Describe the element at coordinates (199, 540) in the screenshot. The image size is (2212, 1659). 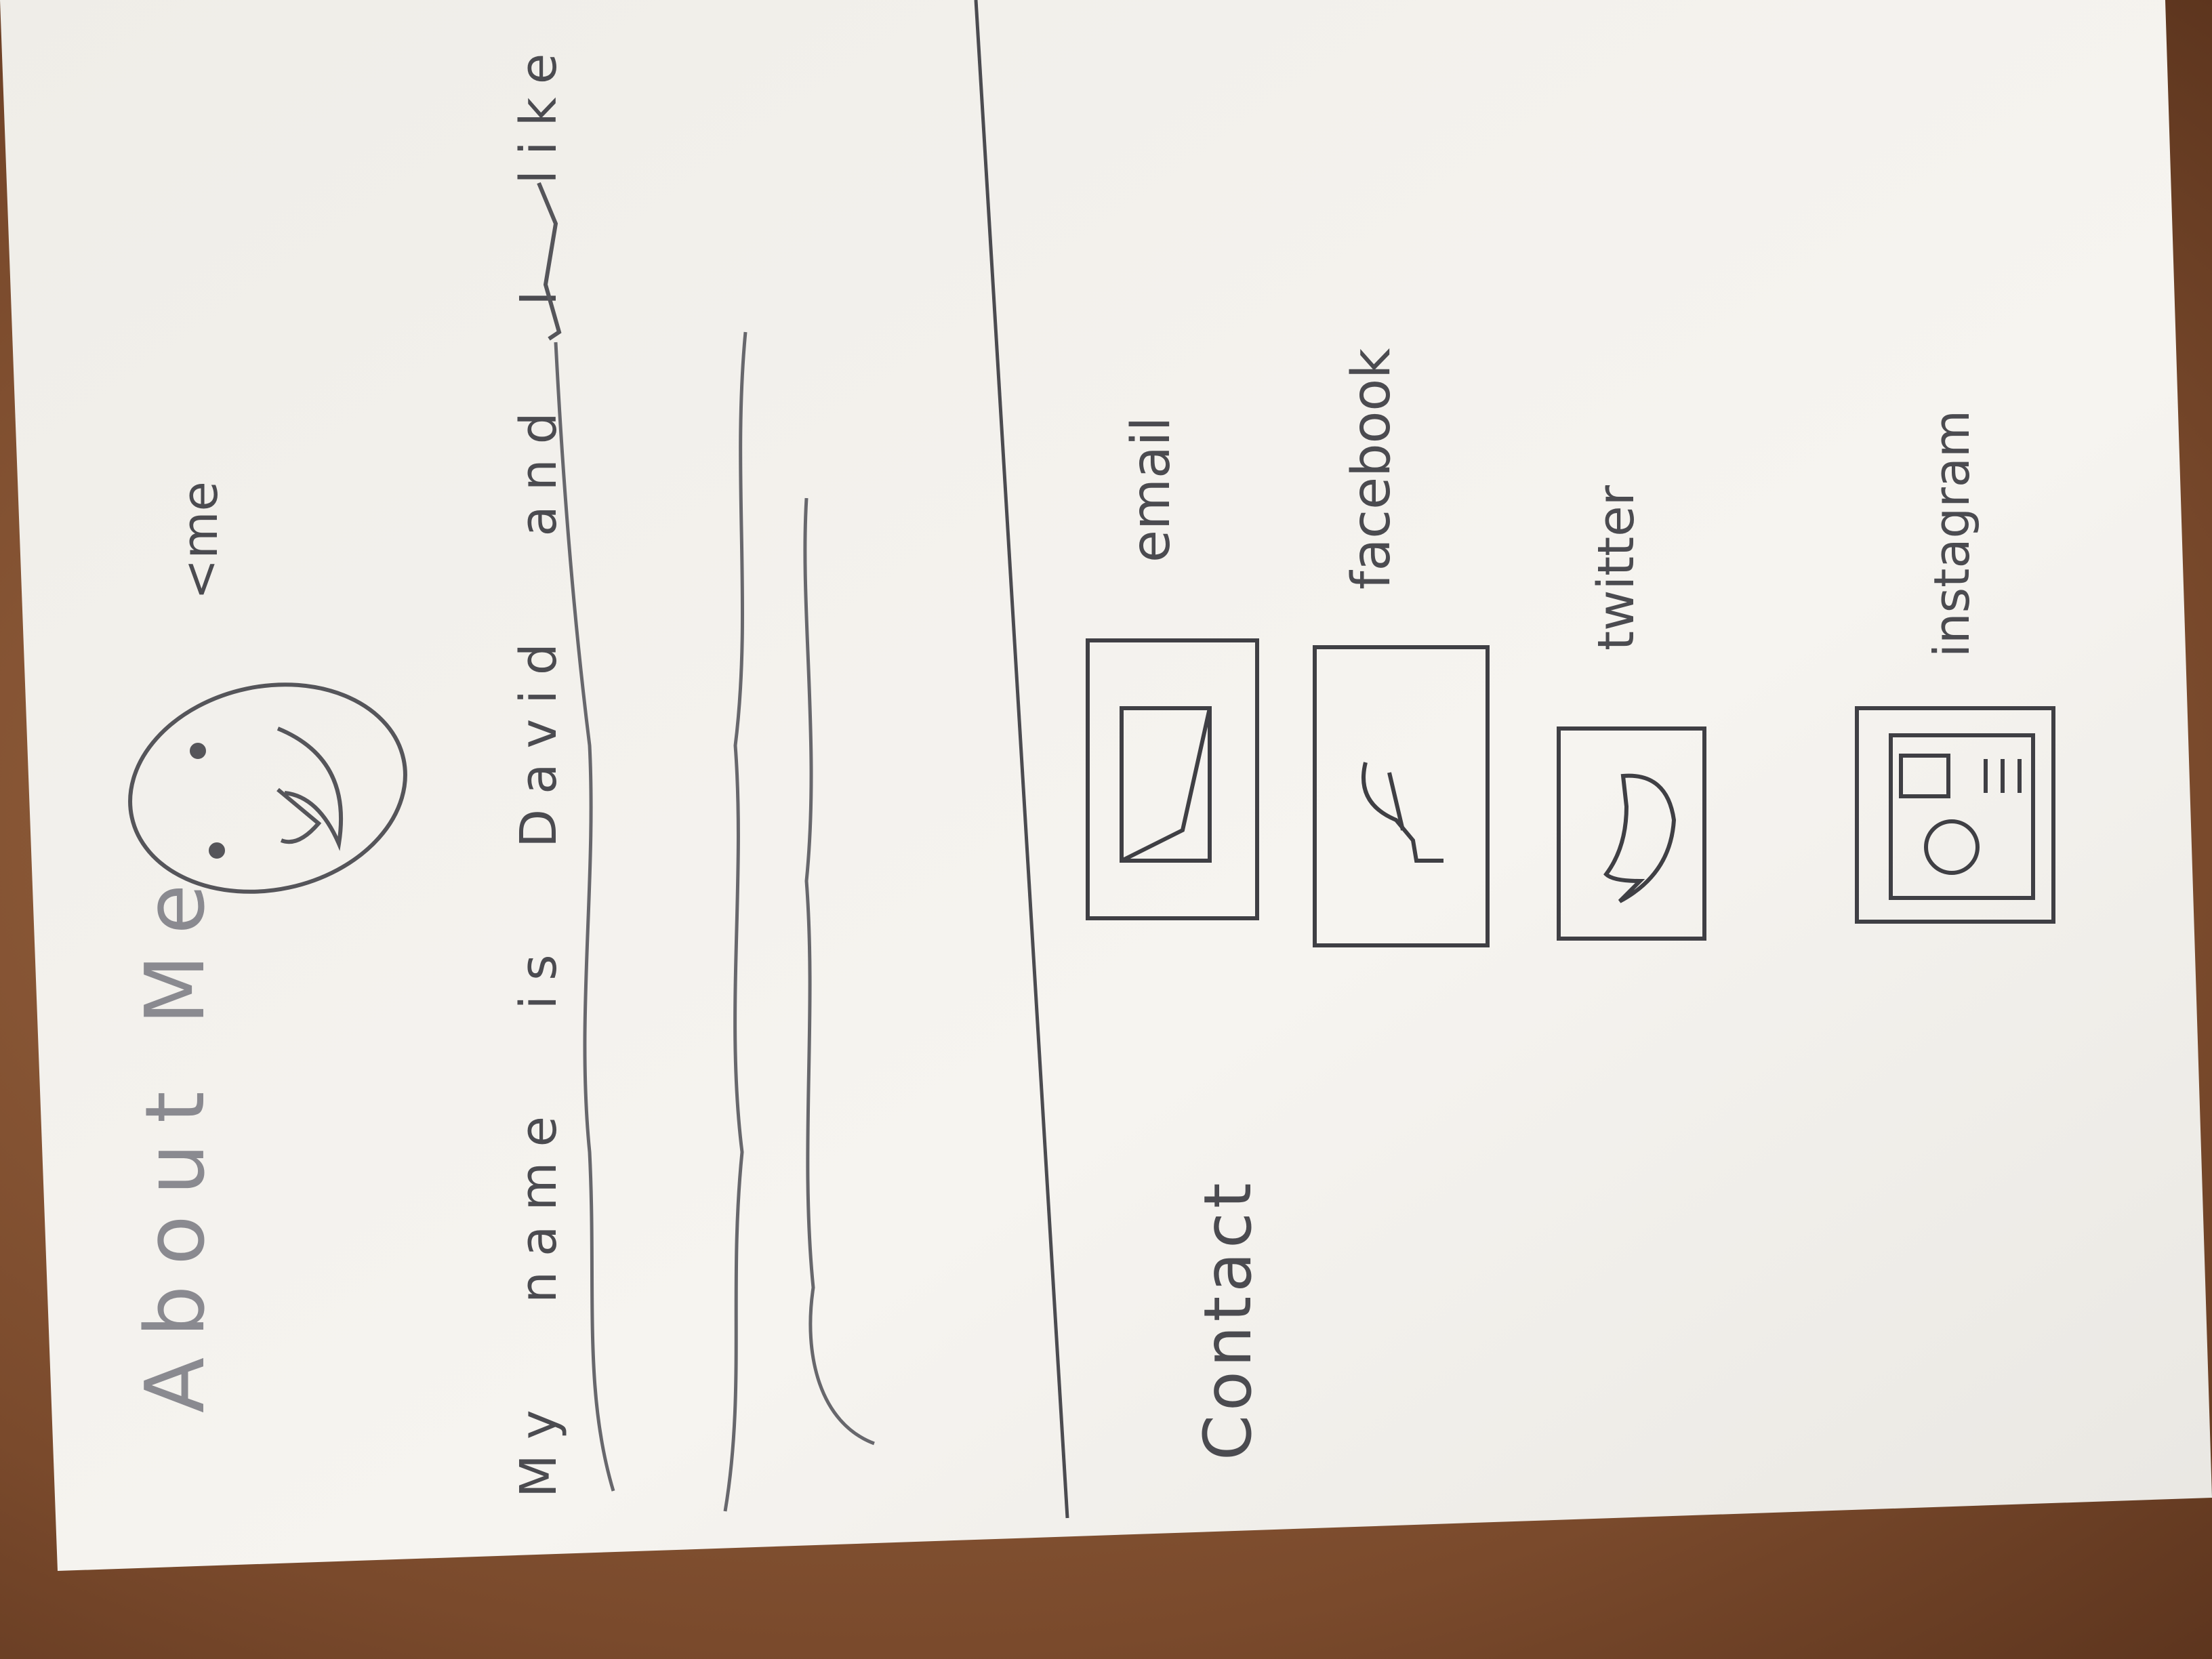
I see `me-label: <me` at that location.